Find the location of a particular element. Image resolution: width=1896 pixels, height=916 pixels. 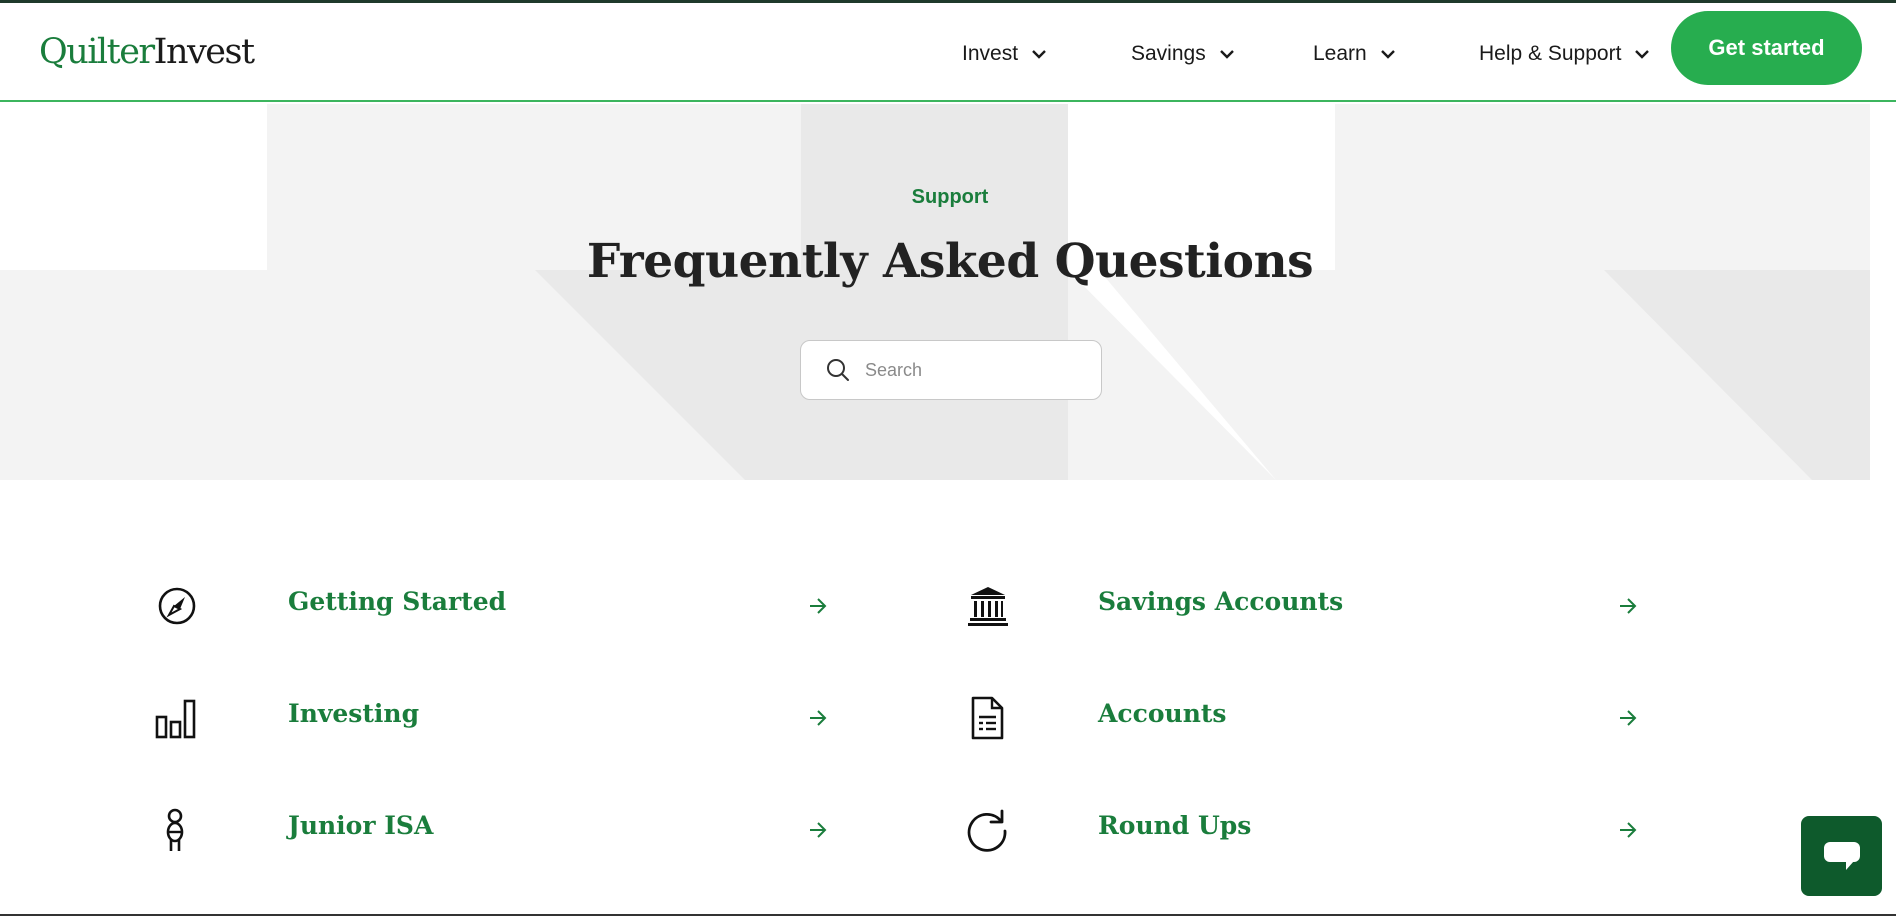

chat-button is located at coordinates (1841, 856).